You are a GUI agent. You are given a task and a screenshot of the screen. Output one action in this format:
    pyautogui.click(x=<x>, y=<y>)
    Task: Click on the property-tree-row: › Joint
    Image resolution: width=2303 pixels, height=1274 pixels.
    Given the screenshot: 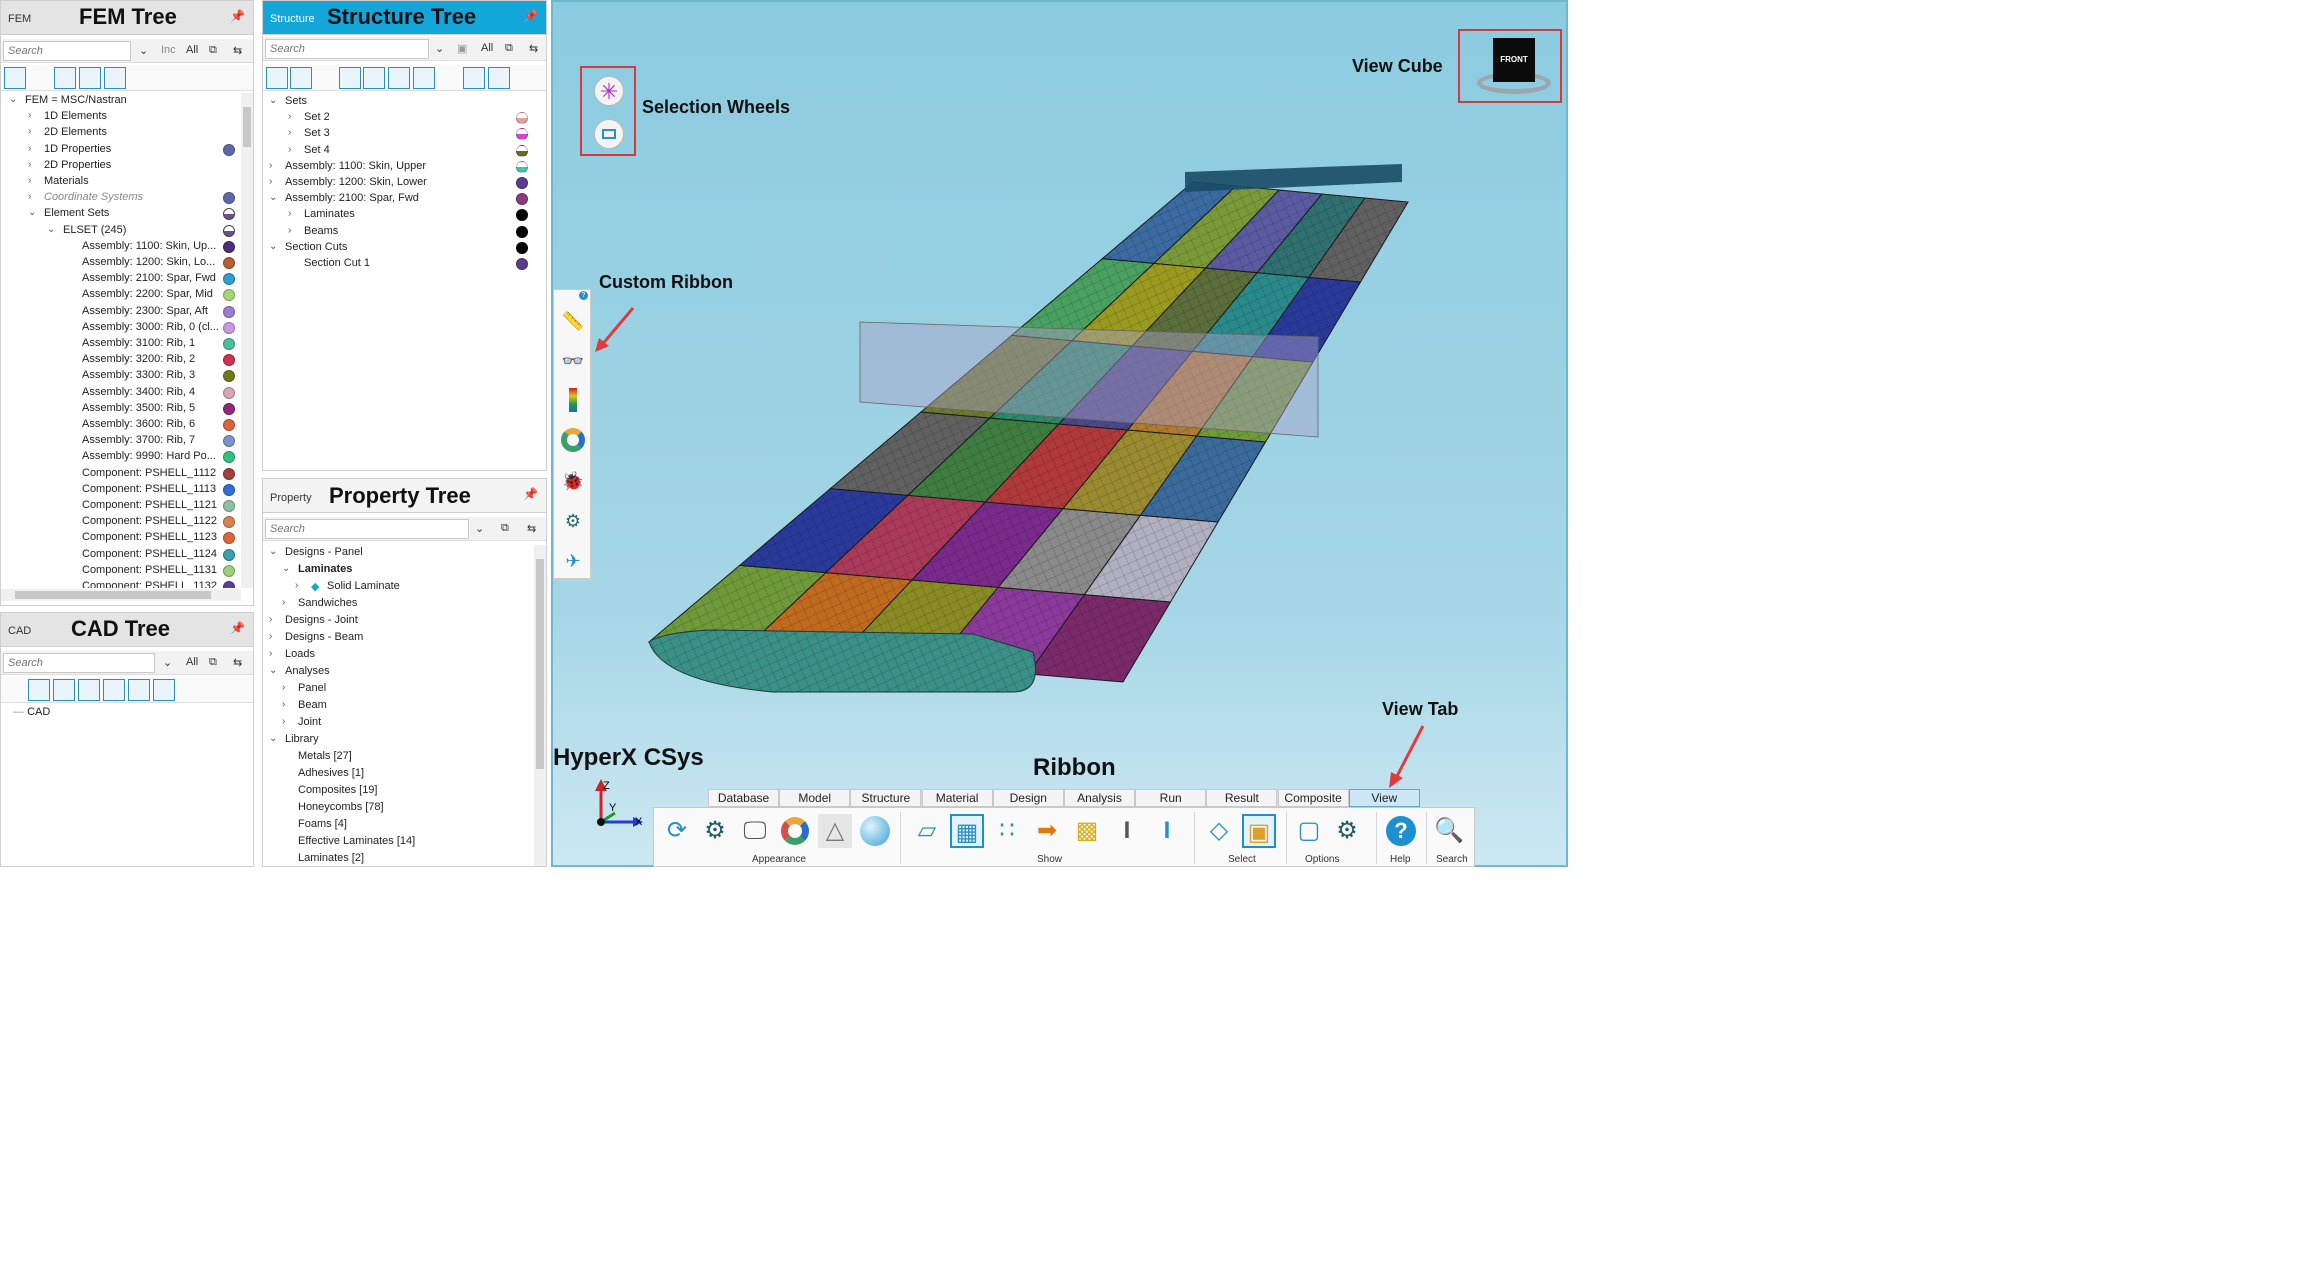 What is the action you would take?
    pyautogui.click(x=404, y=723)
    